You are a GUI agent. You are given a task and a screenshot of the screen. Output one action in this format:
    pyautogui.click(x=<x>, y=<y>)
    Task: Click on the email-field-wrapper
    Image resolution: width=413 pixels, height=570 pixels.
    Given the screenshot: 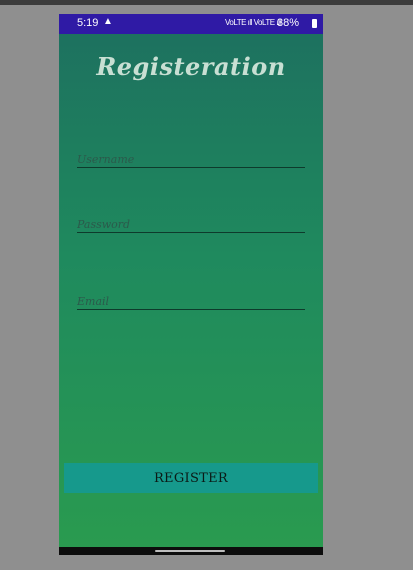 What is the action you would take?
    pyautogui.click(x=191, y=299)
    